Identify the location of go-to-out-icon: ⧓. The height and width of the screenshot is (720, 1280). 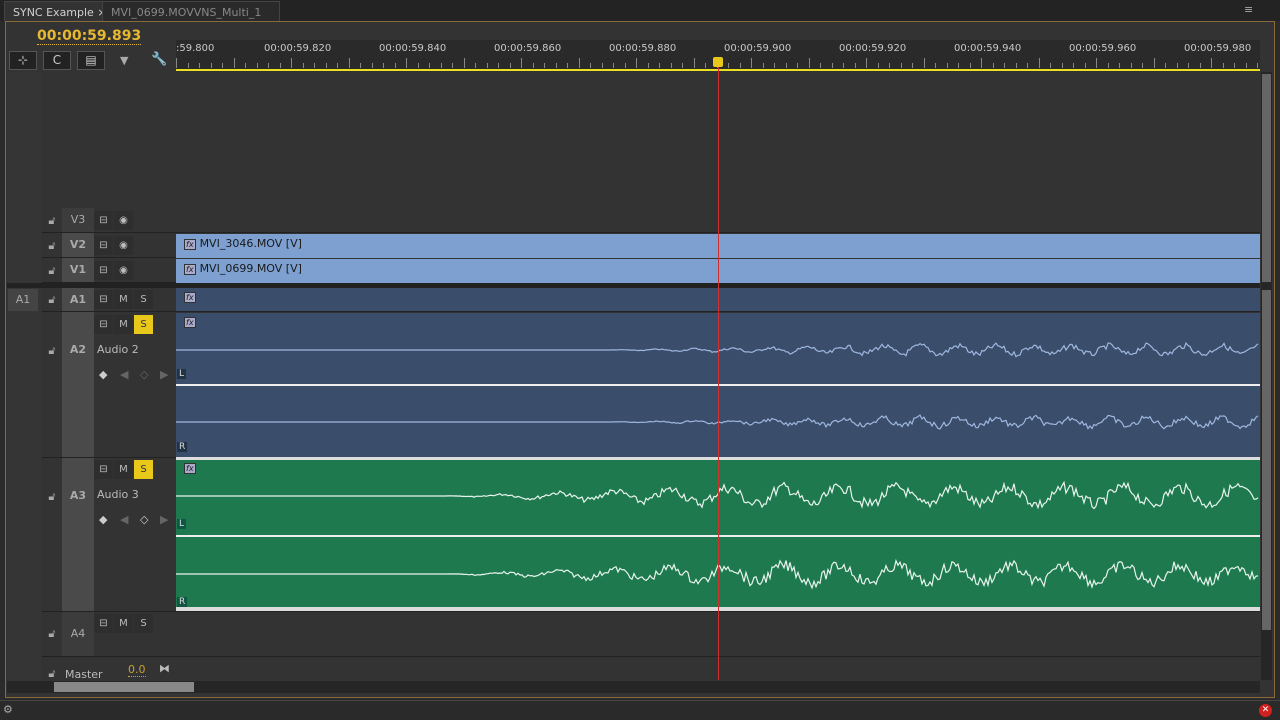
(164, 668).